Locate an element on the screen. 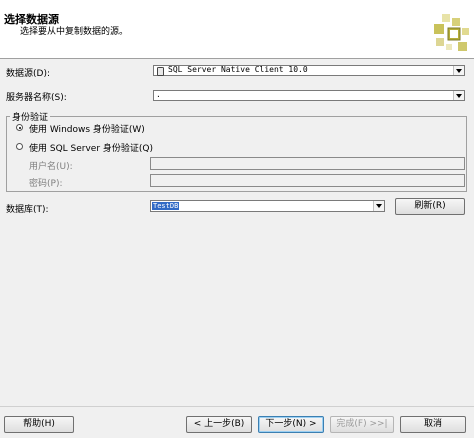 The height and width of the screenshot is (438, 474). cancel-button: 取消 is located at coordinates (433, 424).